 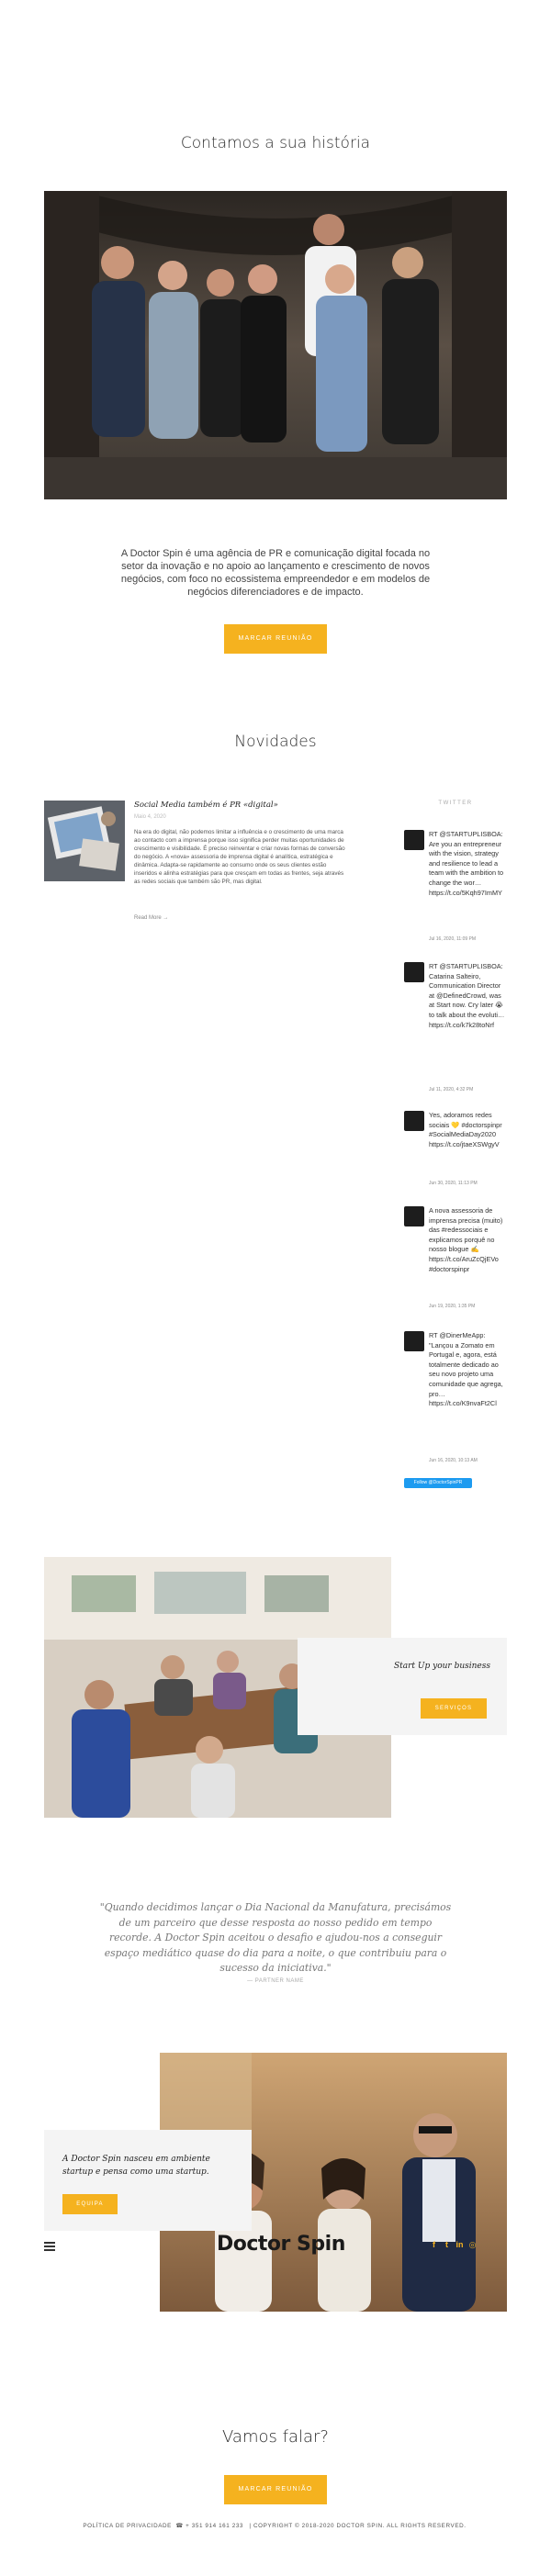 I want to click on instagram-icon: ◎, so click(x=472, y=2245).